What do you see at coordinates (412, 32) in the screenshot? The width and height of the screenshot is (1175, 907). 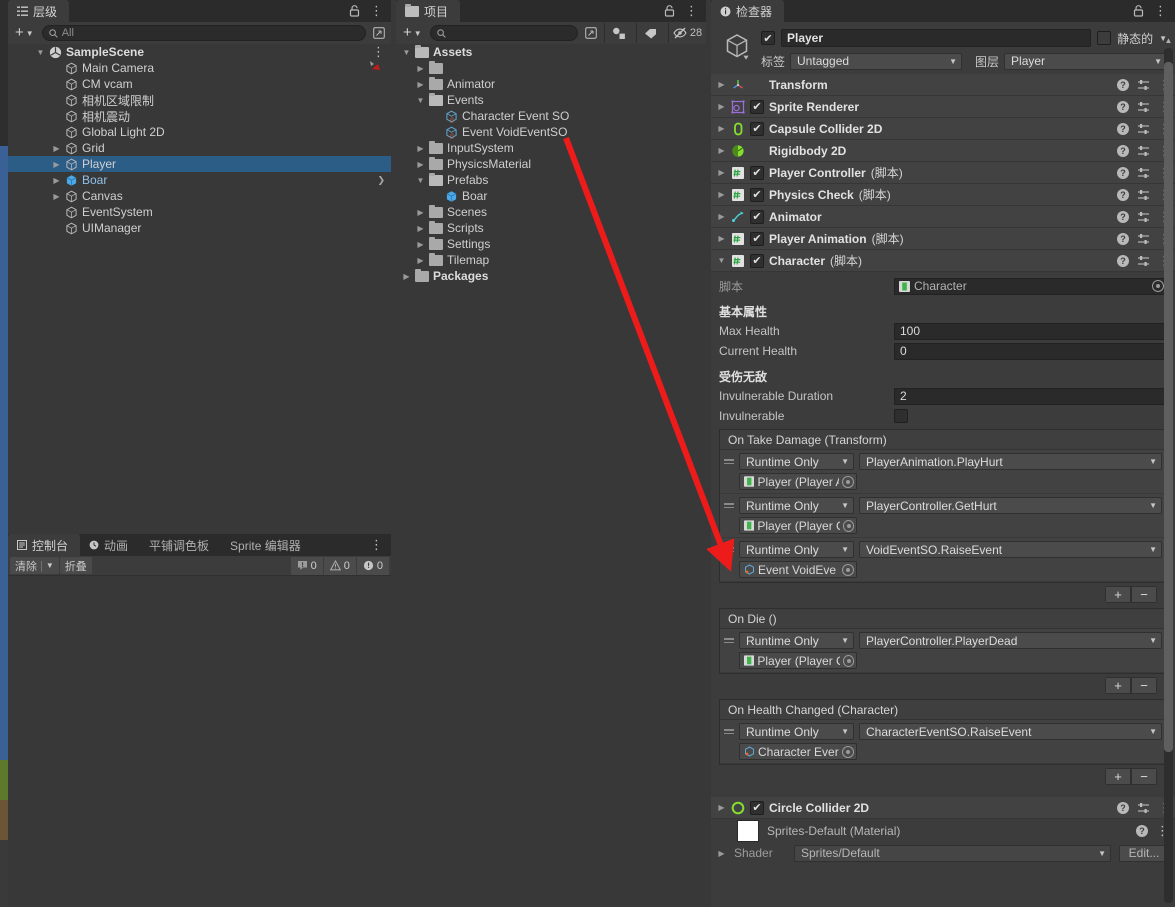 I see `project-add-button: + ▼` at bounding box center [412, 32].